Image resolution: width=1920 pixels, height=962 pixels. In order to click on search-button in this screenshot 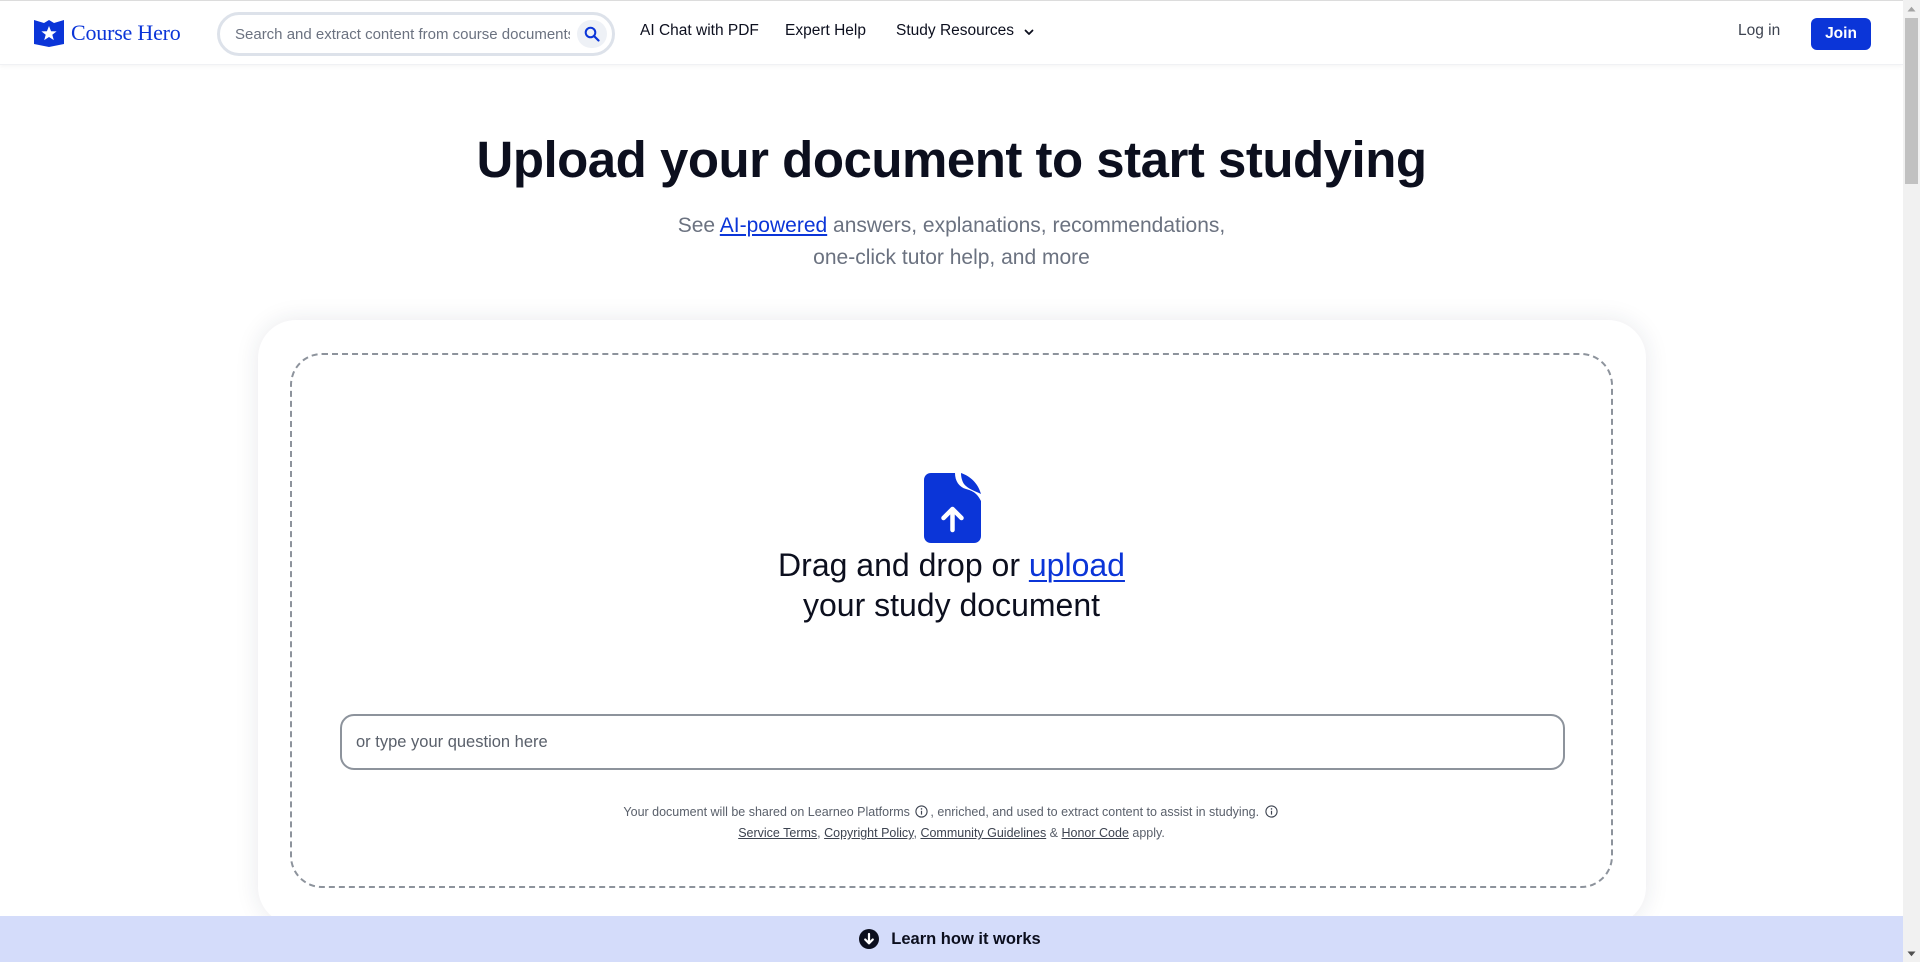, I will do `click(592, 34)`.